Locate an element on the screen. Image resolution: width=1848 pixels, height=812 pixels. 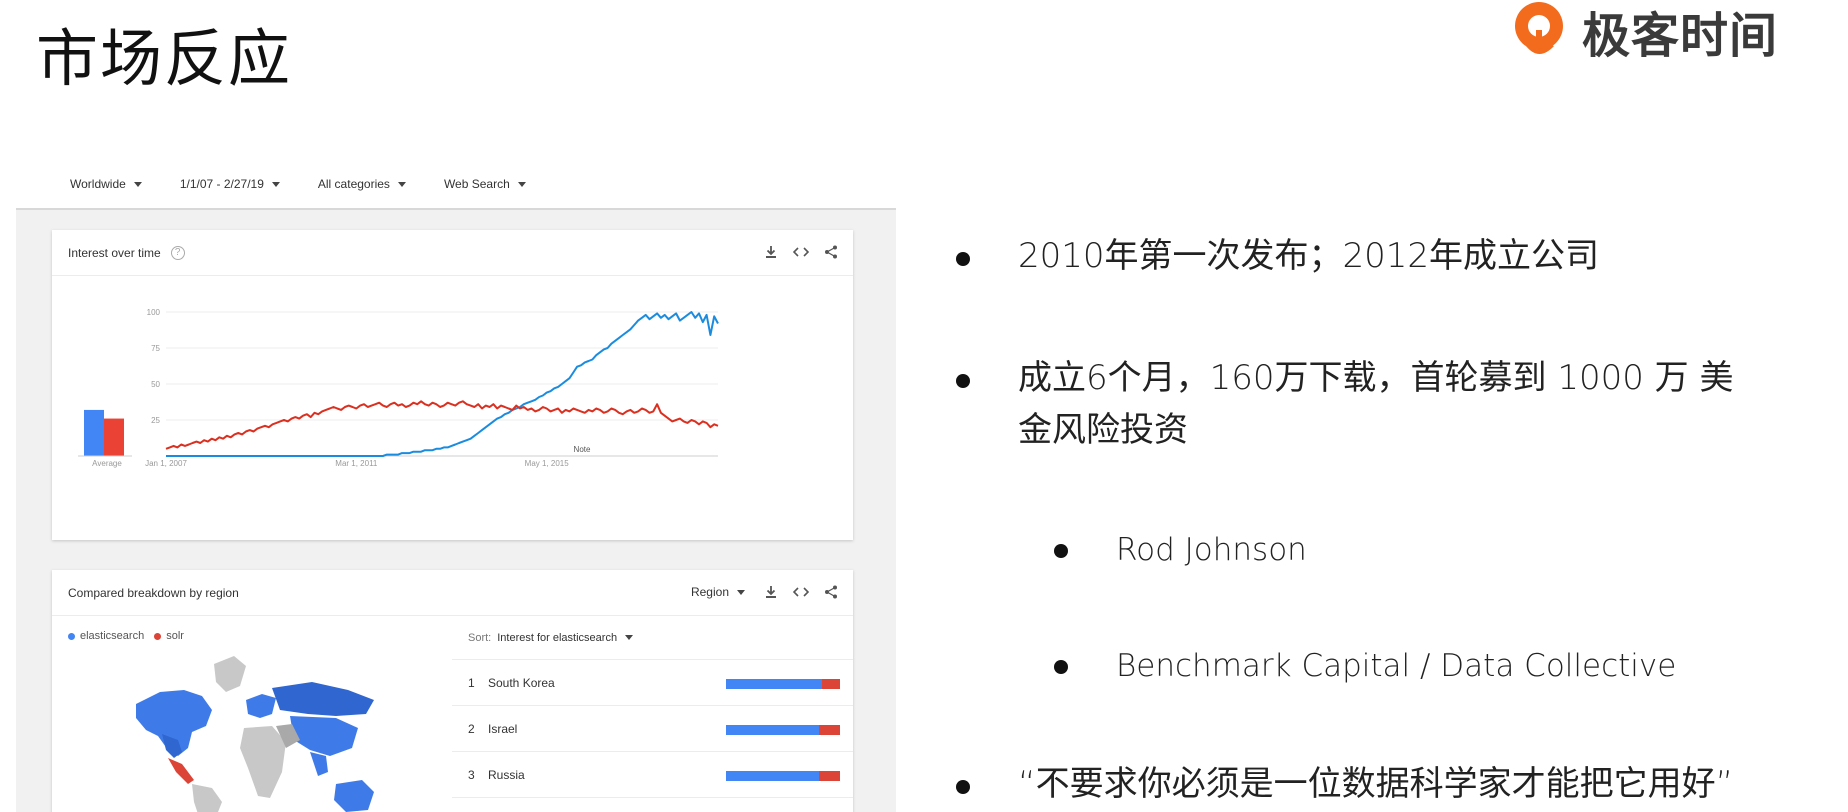
average-label: Average is located at coordinates (107, 463).